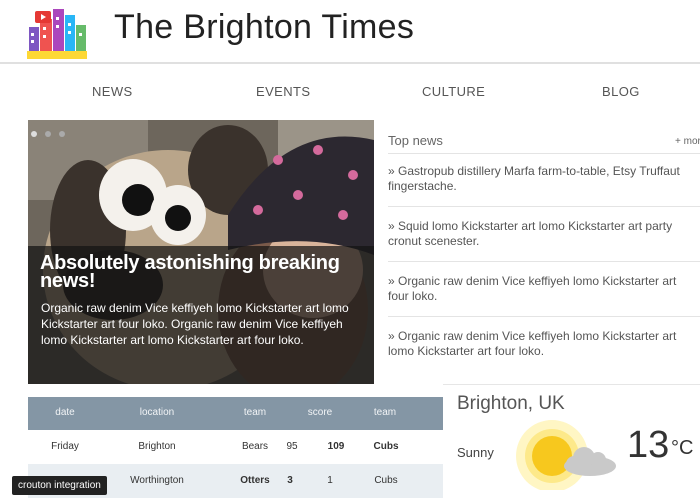 This screenshot has height=500, width=700. What do you see at coordinates (157, 480) in the screenshot?
I see `table-cell: Worthington` at bounding box center [157, 480].